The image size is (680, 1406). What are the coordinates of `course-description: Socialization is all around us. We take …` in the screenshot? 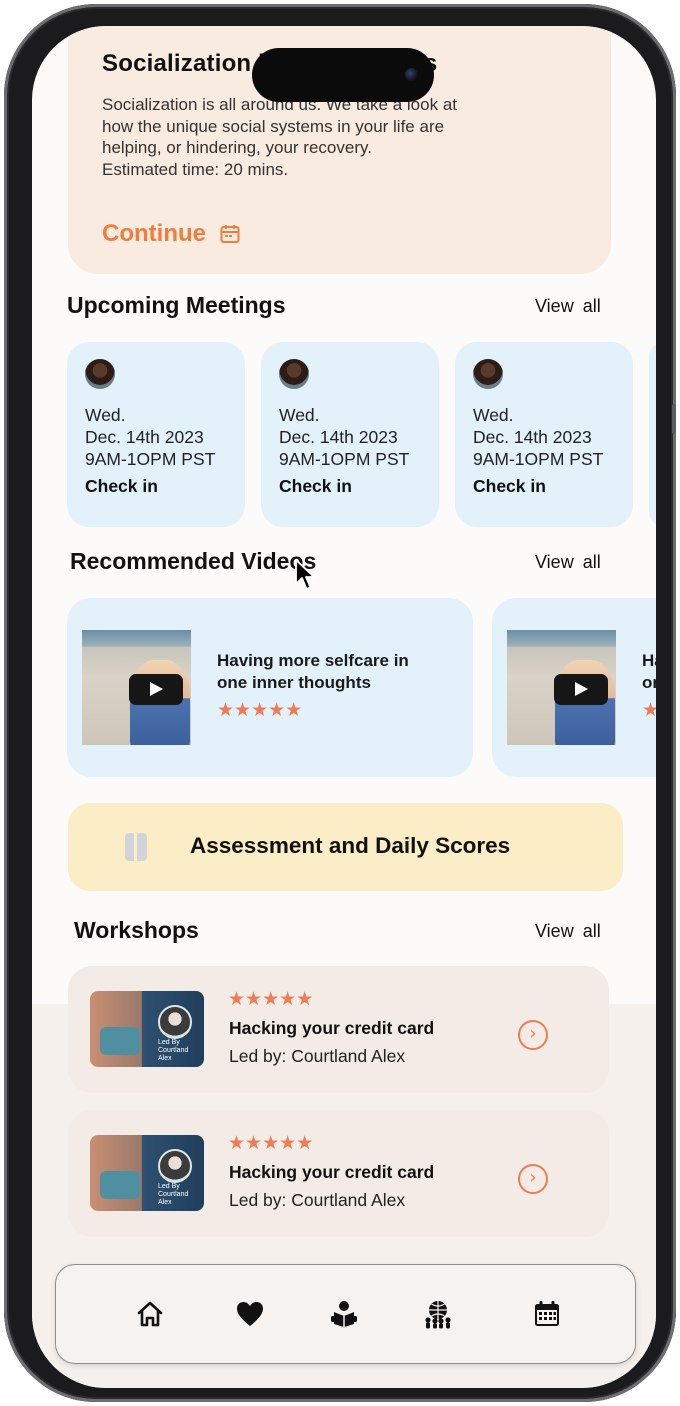 It's located at (292, 137).